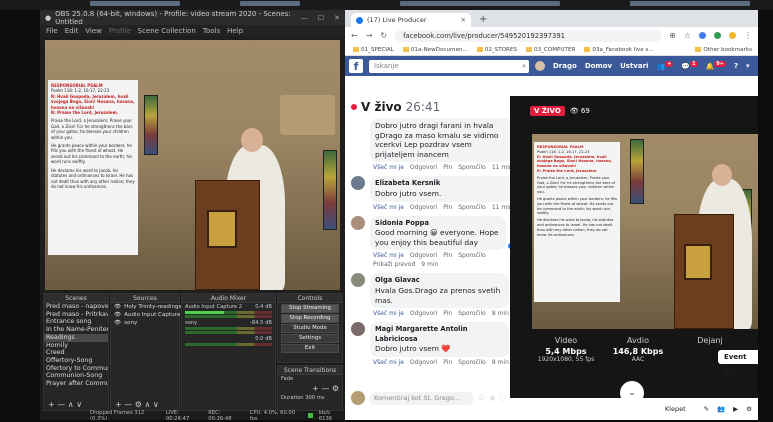 This screenshot has height=422, width=773. Describe the element at coordinates (310, 388) in the screenshot. I see `transition-add-remove: + — ⚙` at that location.